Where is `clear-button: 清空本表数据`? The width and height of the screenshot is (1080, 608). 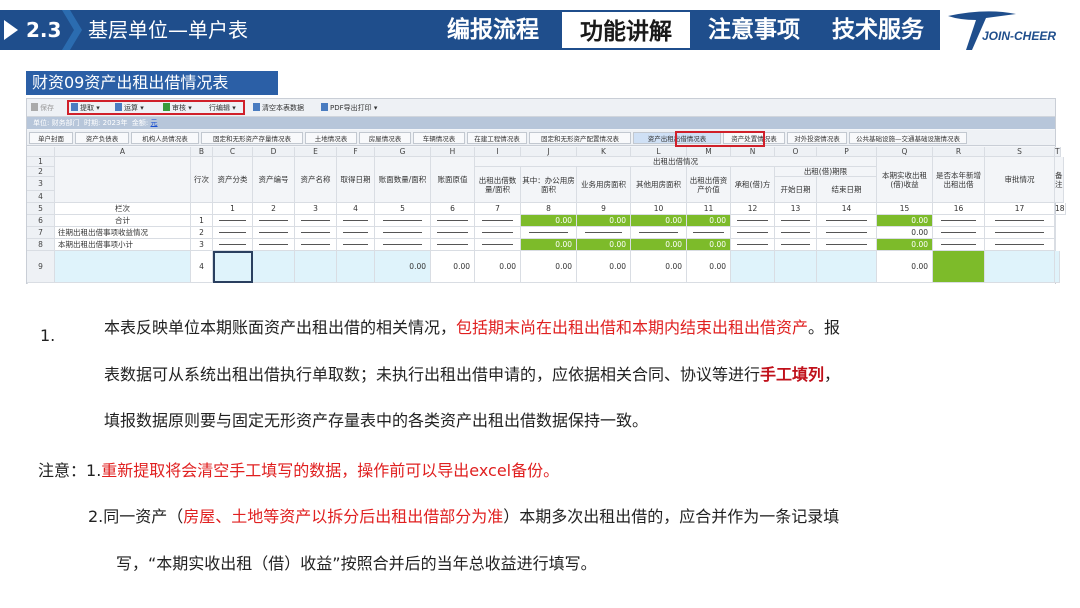 clear-button: 清空本表数据 is located at coordinates (278, 108).